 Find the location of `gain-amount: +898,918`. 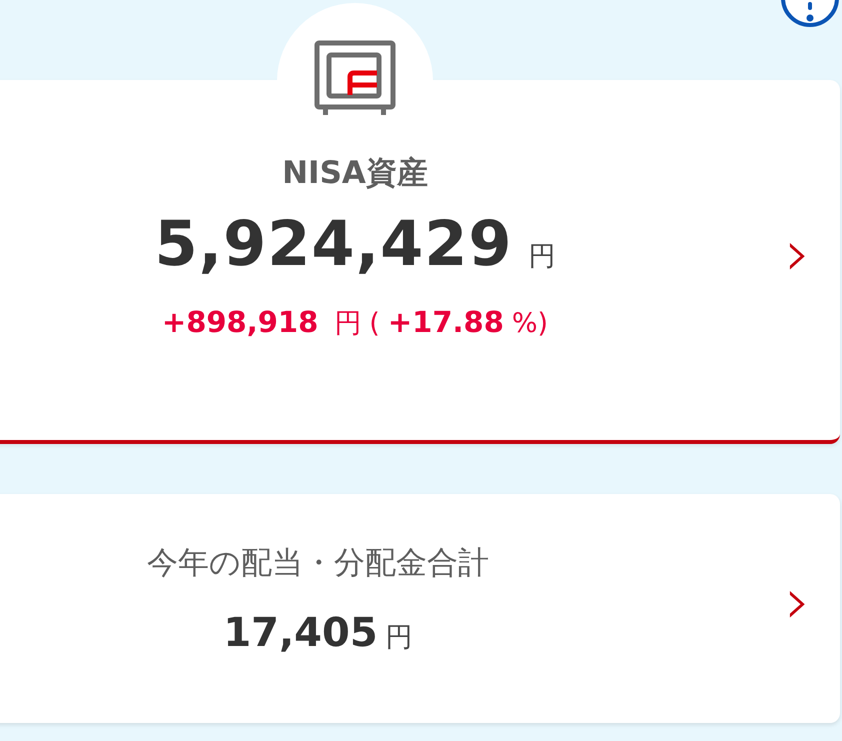

gain-amount: +898,918 is located at coordinates (240, 322).